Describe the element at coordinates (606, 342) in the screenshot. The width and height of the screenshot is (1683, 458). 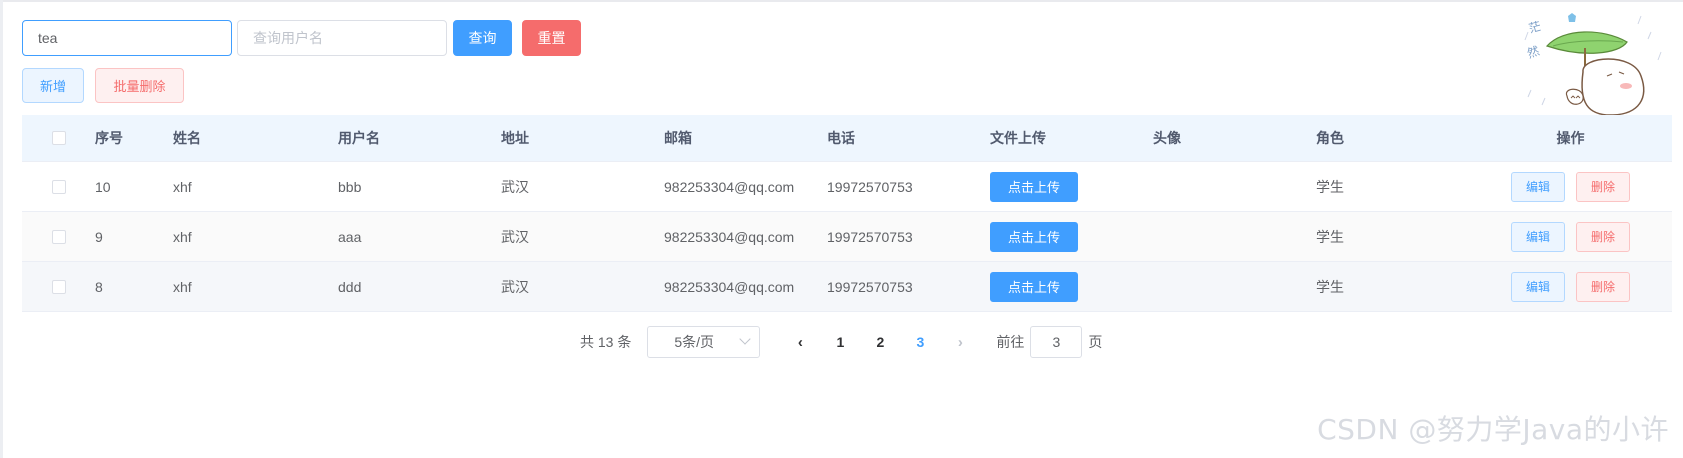
I see `total-count: 共 13 条` at that location.